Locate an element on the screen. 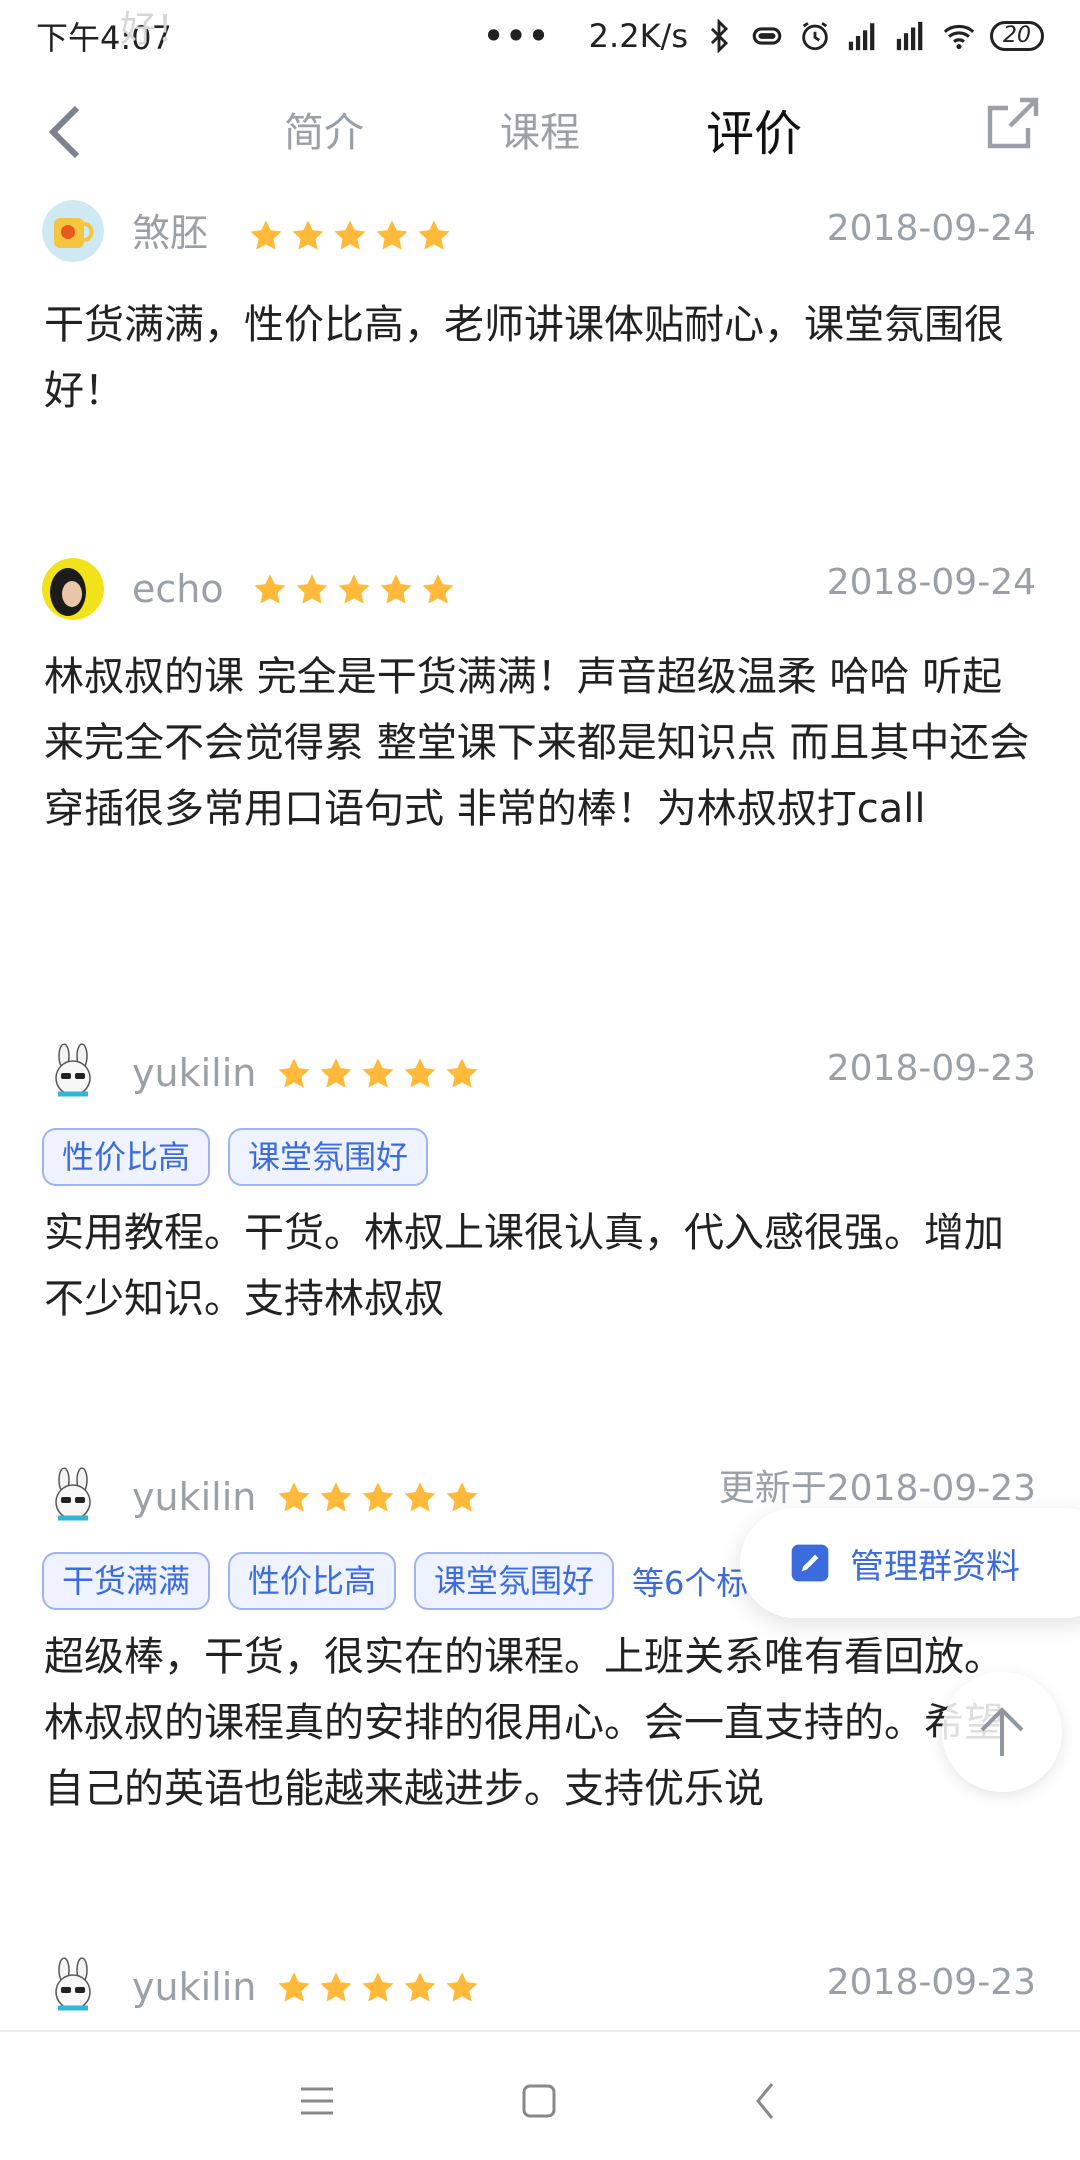 The height and width of the screenshot is (2160, 1080). review-content: 干货满满，性价比高，老师讲课体贴耐心，课堂氛围很好！ is located at coordinates (524, 358).